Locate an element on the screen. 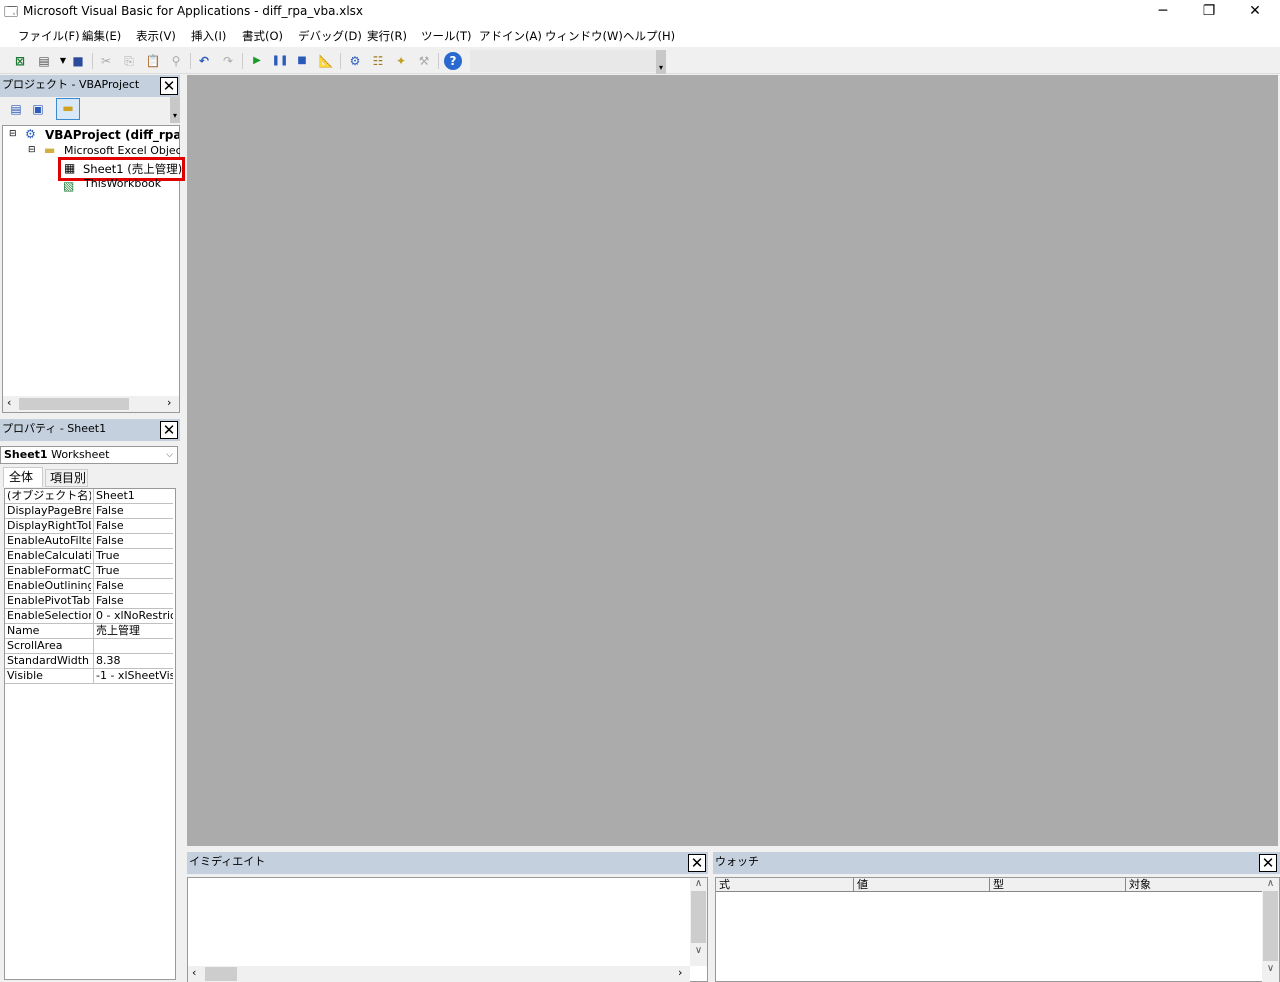 This screenshot has width=1280, height=982. property-row: ScrollArea is located at coordinates (89, 646).